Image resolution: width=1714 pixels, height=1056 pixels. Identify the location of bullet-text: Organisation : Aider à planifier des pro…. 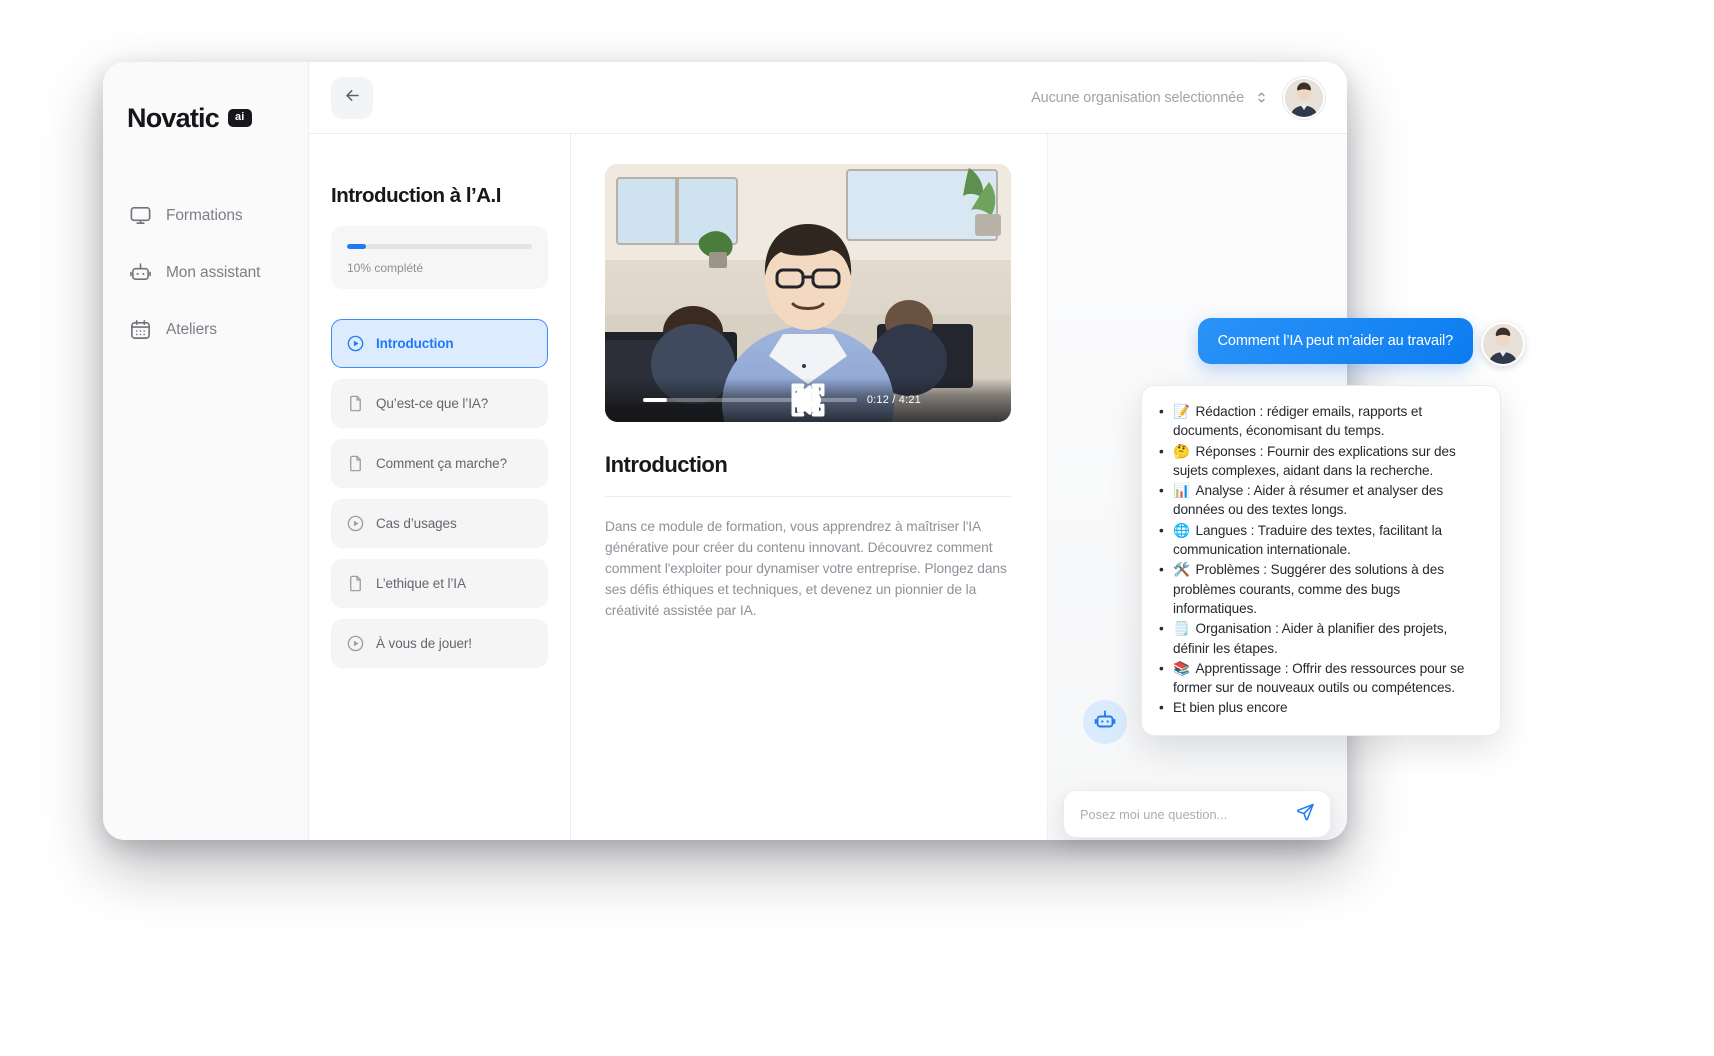
(1310, 638).